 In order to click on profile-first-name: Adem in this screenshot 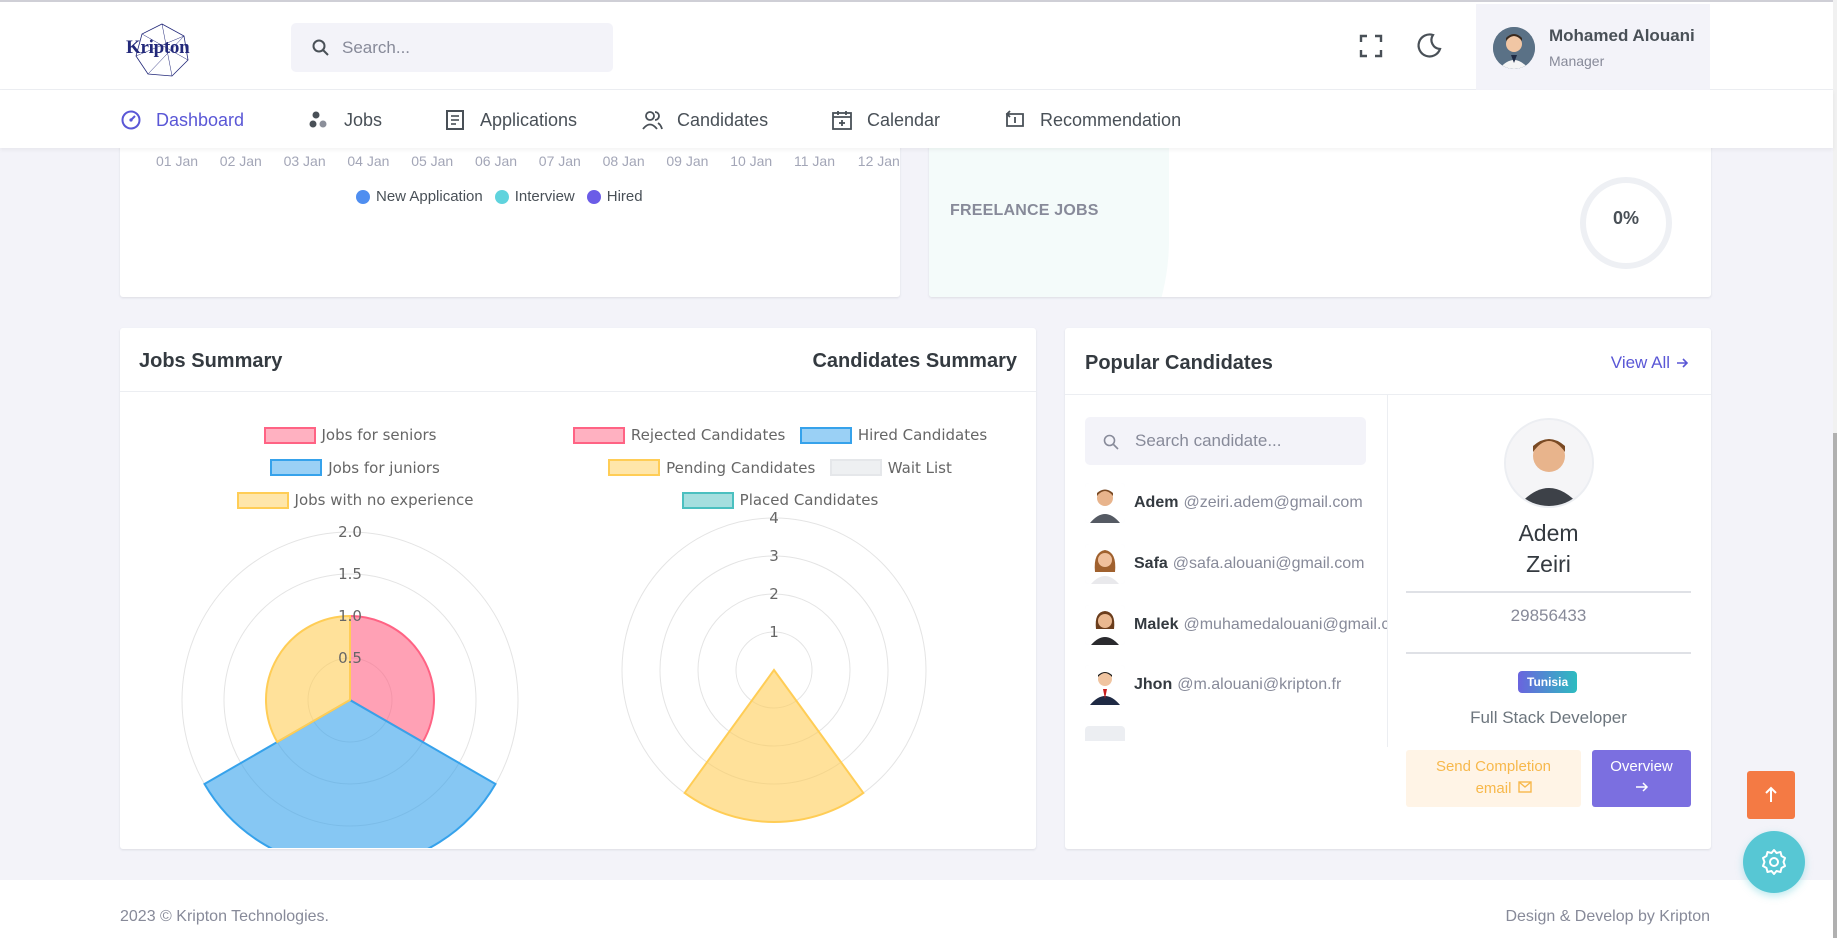, I will do `click(1548, 533)`.